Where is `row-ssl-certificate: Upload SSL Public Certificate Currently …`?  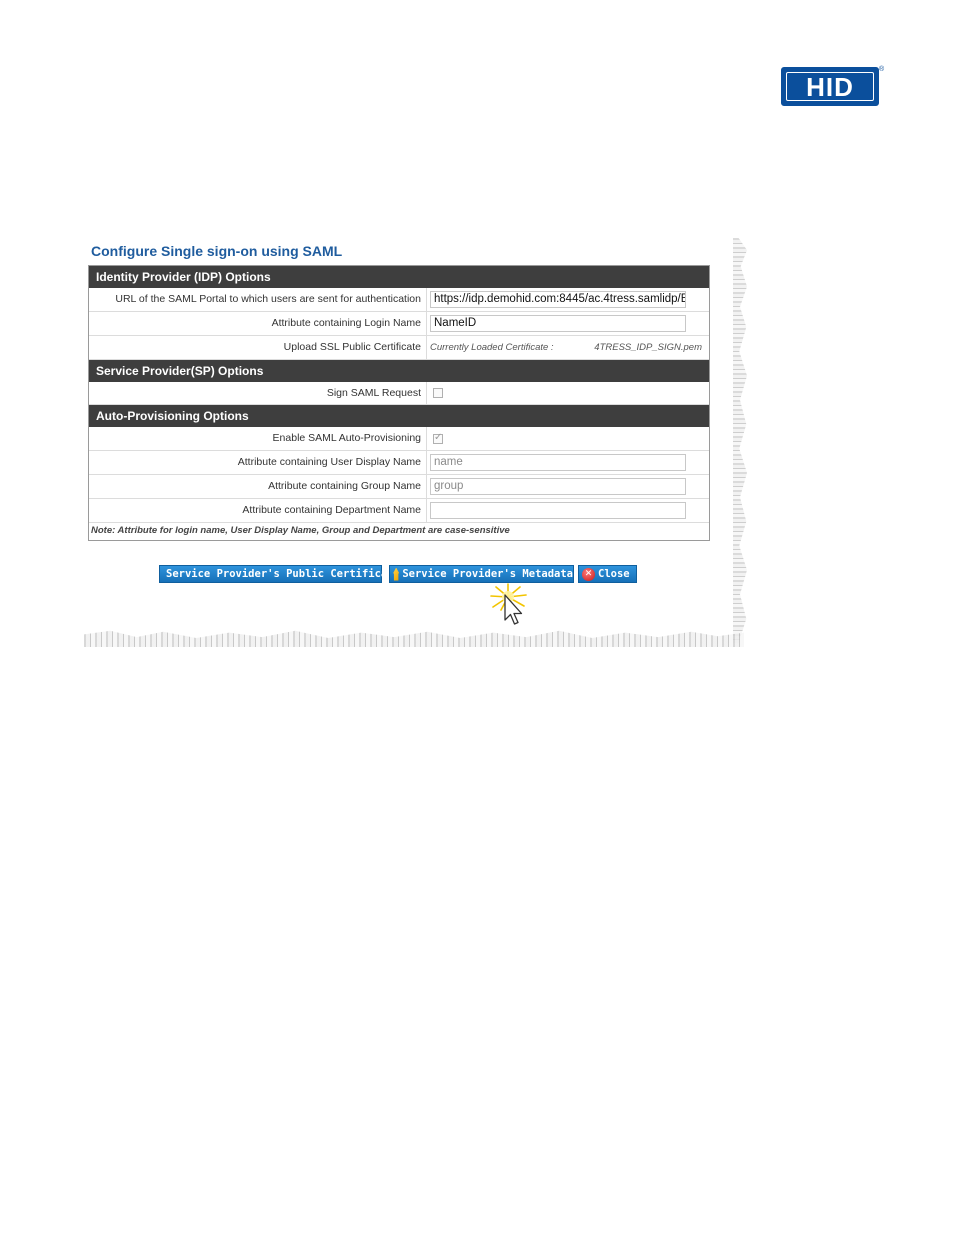
row-ssl-certificate: Upload SSL Public Certificate Currently … is located at coordinates (399, 348).